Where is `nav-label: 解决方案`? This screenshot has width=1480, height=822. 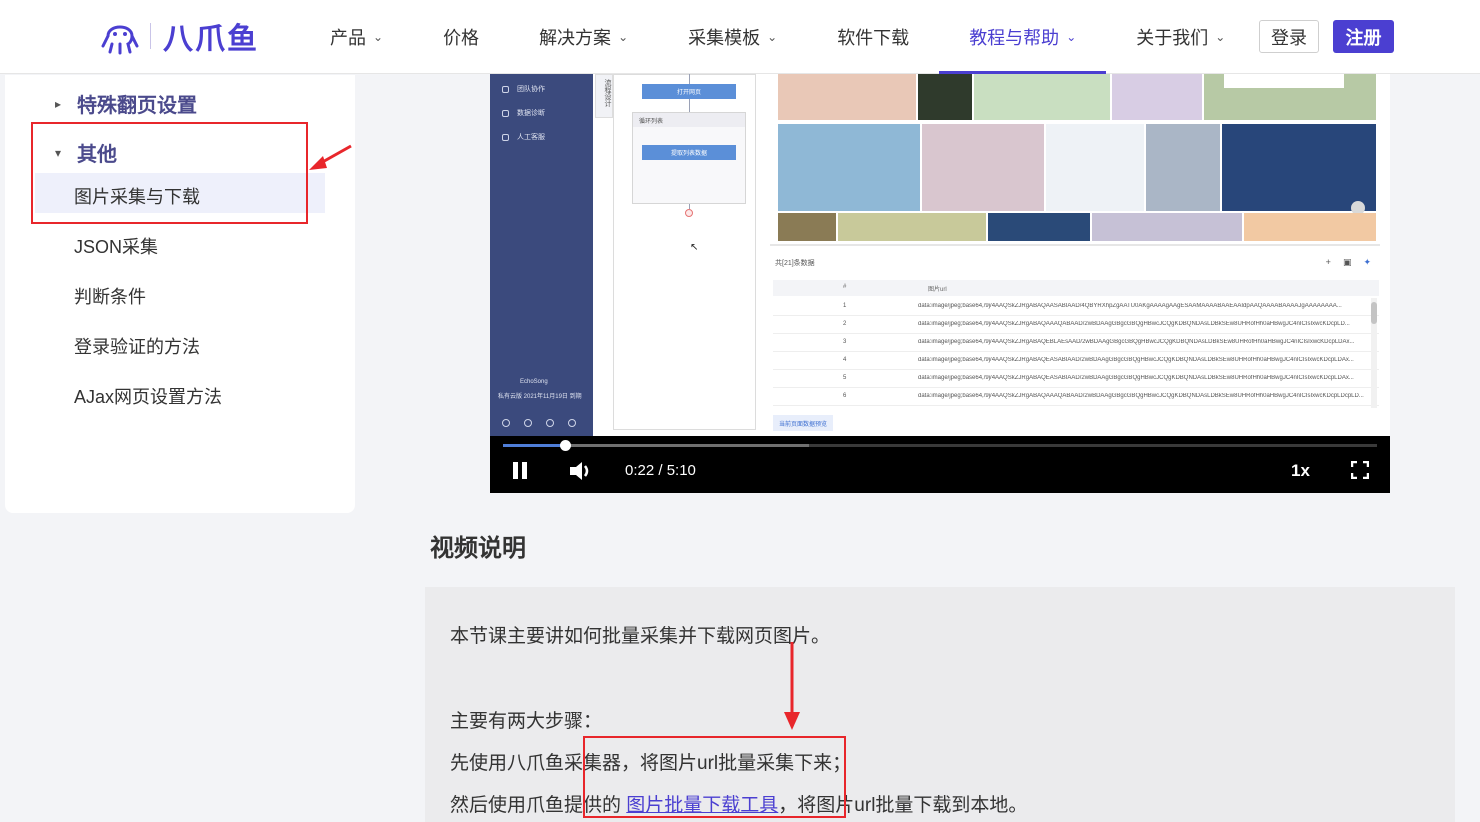 nav-label: 解决方案 is located at coordinates (575, 38).